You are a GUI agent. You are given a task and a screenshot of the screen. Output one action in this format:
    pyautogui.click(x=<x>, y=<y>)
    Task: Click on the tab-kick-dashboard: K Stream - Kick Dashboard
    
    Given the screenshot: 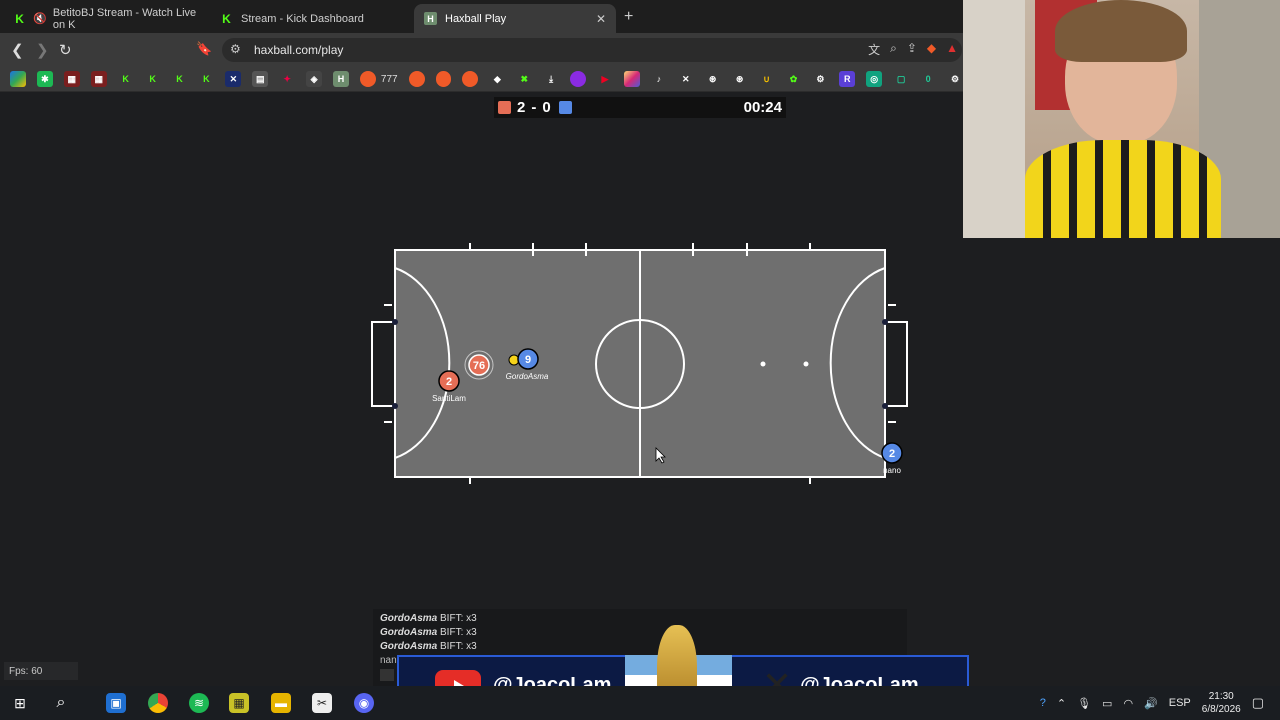 What is the action you would take?
    pyautogui.click(x=312, y=18)
    